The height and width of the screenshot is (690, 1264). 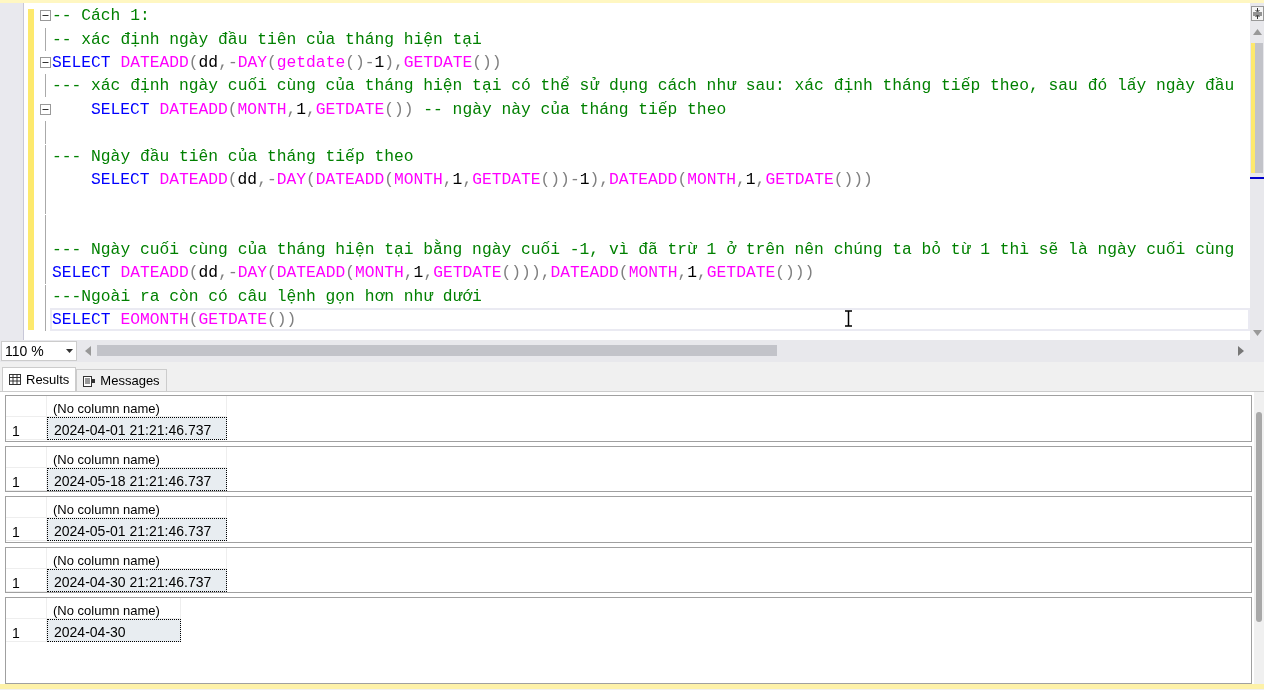 What do you see at coordinates (1257, 13) in the screenshot?
I see `split-icon` at bounding box center [1257, 13].